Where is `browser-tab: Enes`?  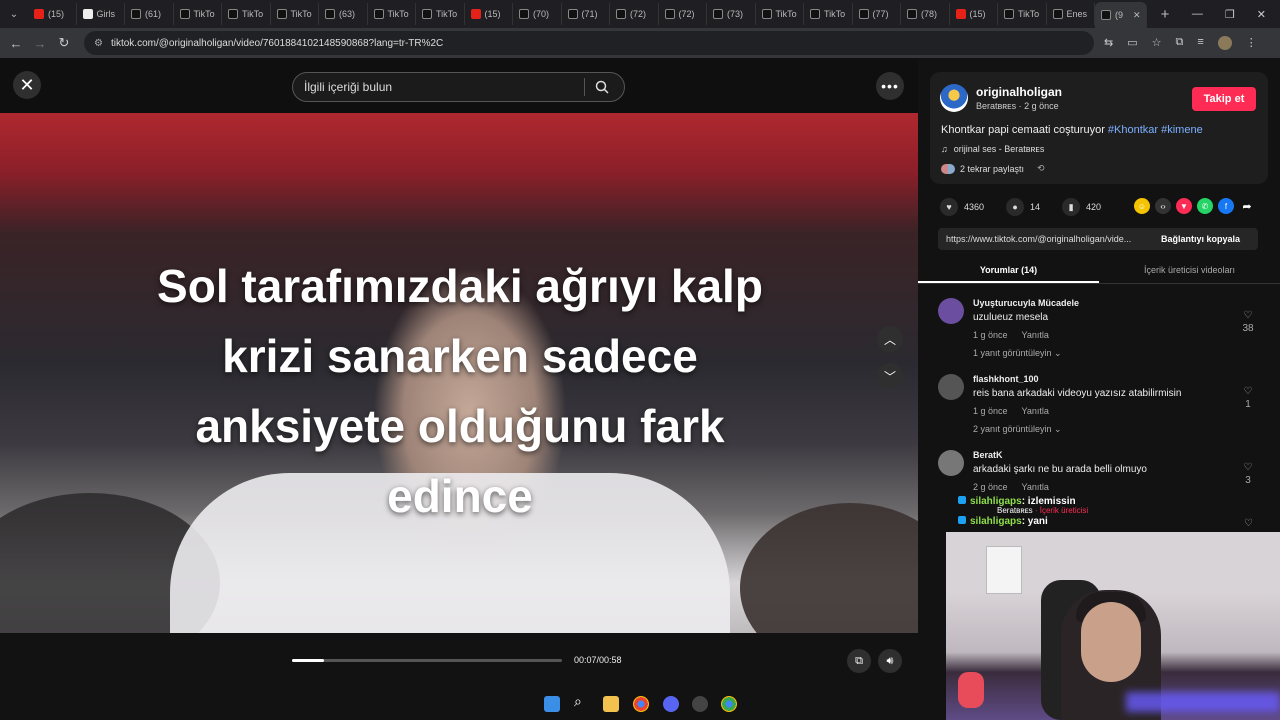 browser-tab: Enes is located at coordinates (1071, 14).